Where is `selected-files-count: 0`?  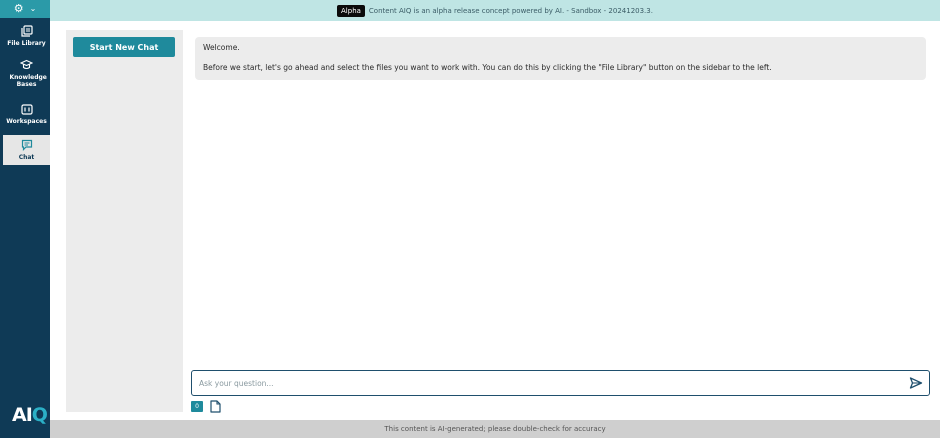 selected-files-count: 0 is located at coordinates (197, 406).